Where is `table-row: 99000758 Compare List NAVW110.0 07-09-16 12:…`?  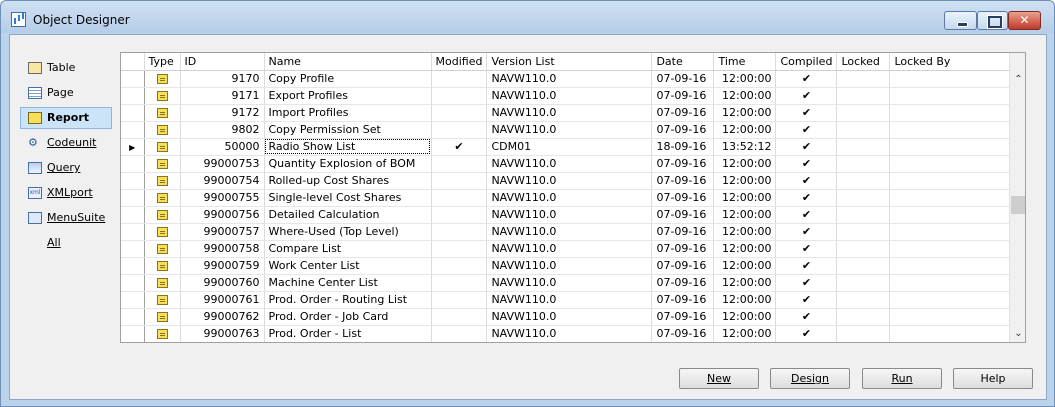
table-row: 99000758 Compare List NAVW110.0 07-09-16 12:… is located at coordinates (569, 249).